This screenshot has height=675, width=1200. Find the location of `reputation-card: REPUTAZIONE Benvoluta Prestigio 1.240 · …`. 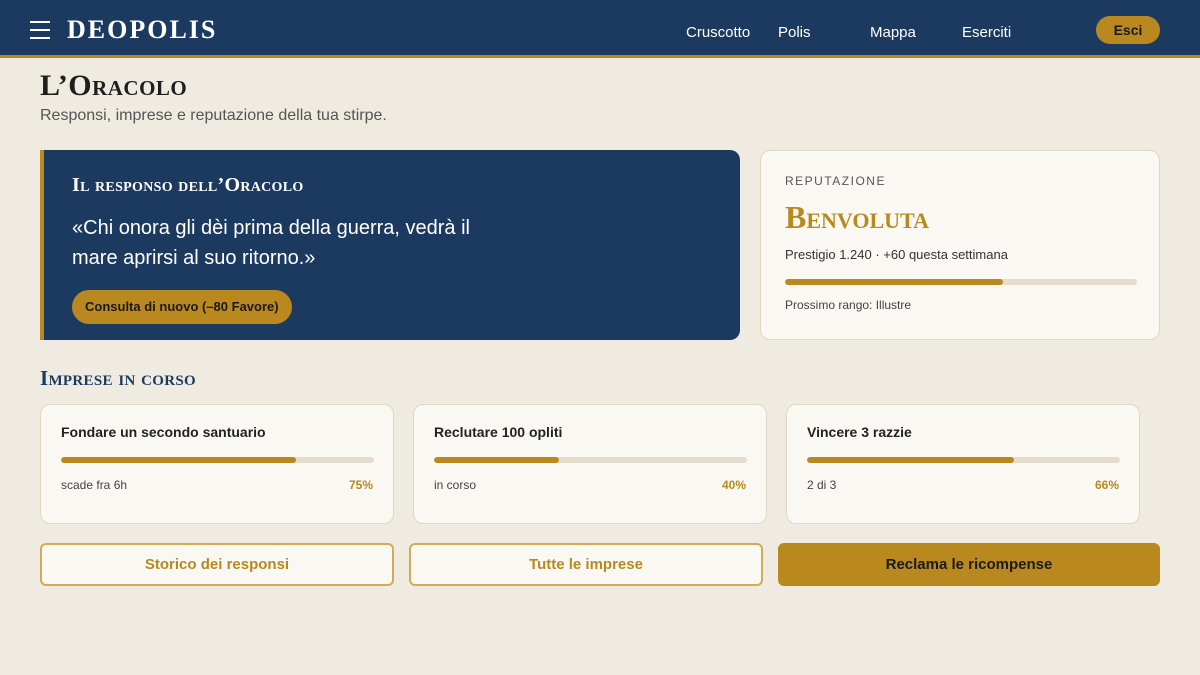

reputation-card: REPUTAZIONE Benvoluta Prestigio 1.240 · … is located at coordinates (960, 245).